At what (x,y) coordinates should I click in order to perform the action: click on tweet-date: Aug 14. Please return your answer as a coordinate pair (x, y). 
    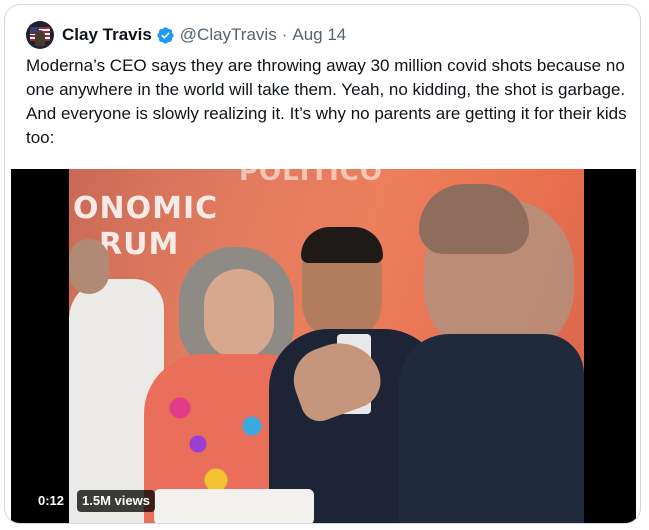
    Looking at the image, I should click on (319, 35).